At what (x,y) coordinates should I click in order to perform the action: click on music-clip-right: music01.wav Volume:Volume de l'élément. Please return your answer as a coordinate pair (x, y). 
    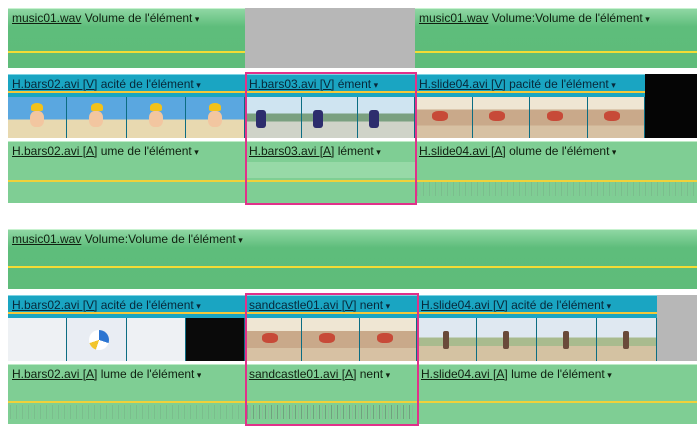
    Looking at the image, I should click on (556, 38).